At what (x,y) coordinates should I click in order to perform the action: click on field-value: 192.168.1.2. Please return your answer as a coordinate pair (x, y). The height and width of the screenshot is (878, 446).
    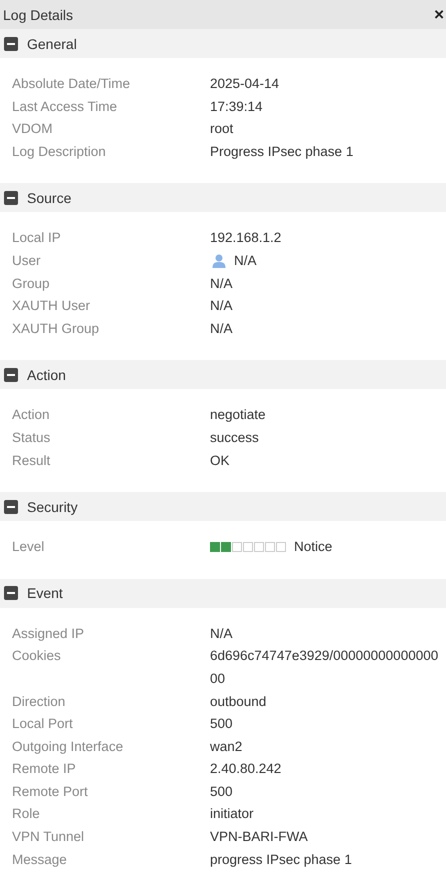
    Looking at the image, I should click on (246, 238).